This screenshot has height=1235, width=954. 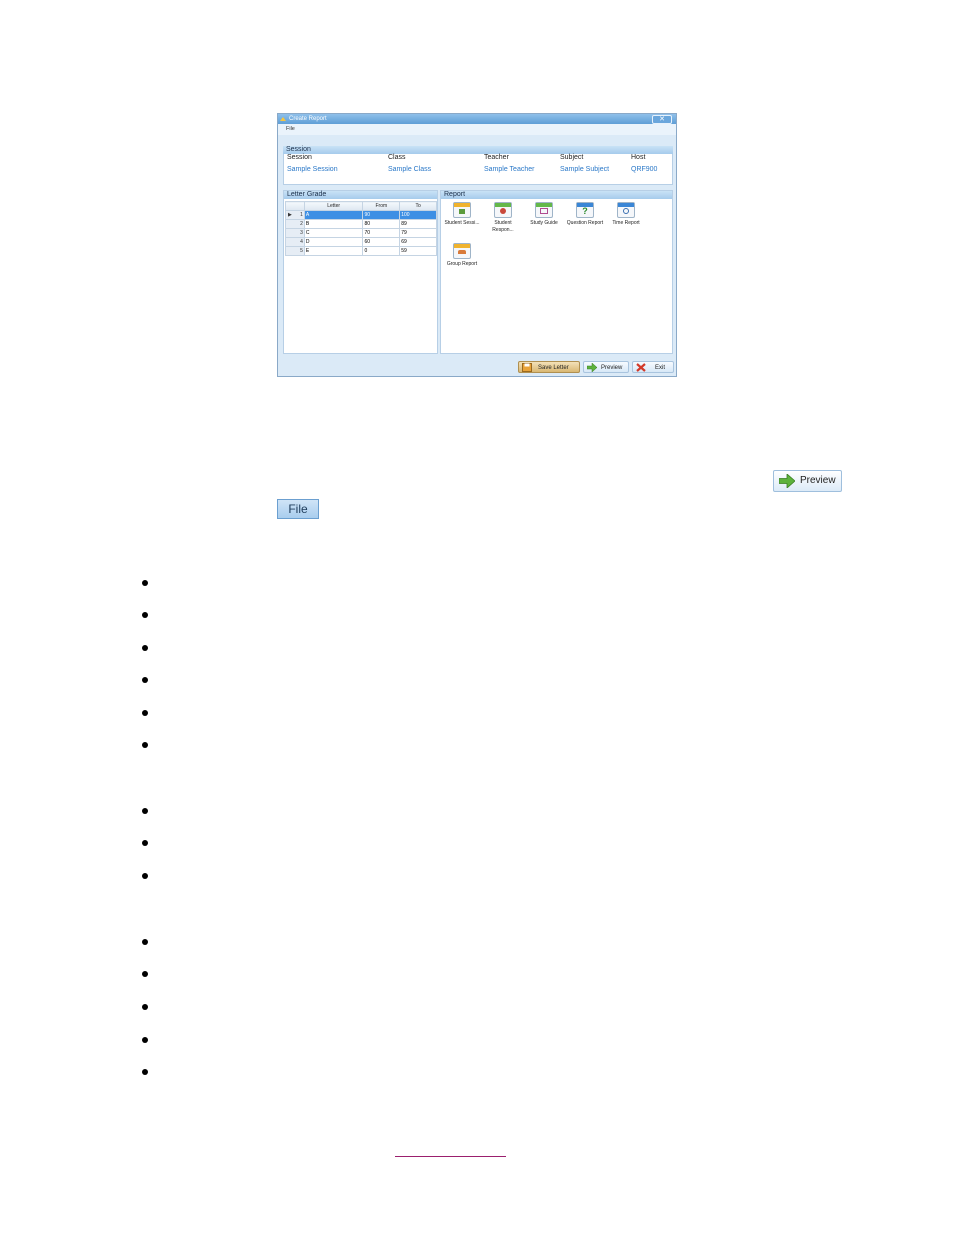 I want to click on report-item-question-report: ? Question Report, so click(x=585, y=214).